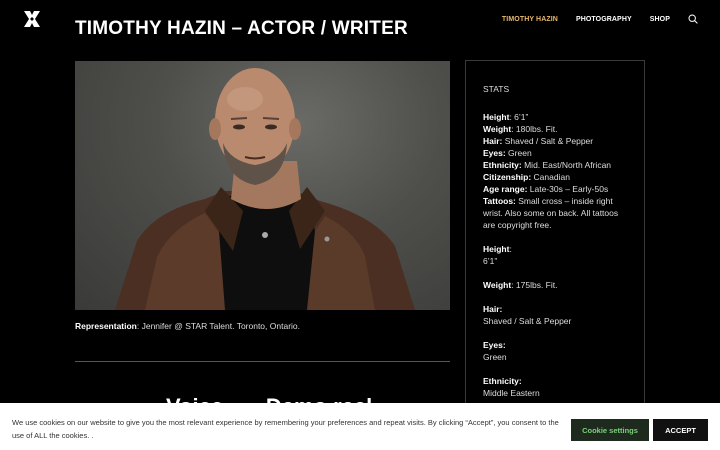  What do you see at coordinates (262, 361) in the screenshot?
I see `divider` at bounding box center [262, 361].